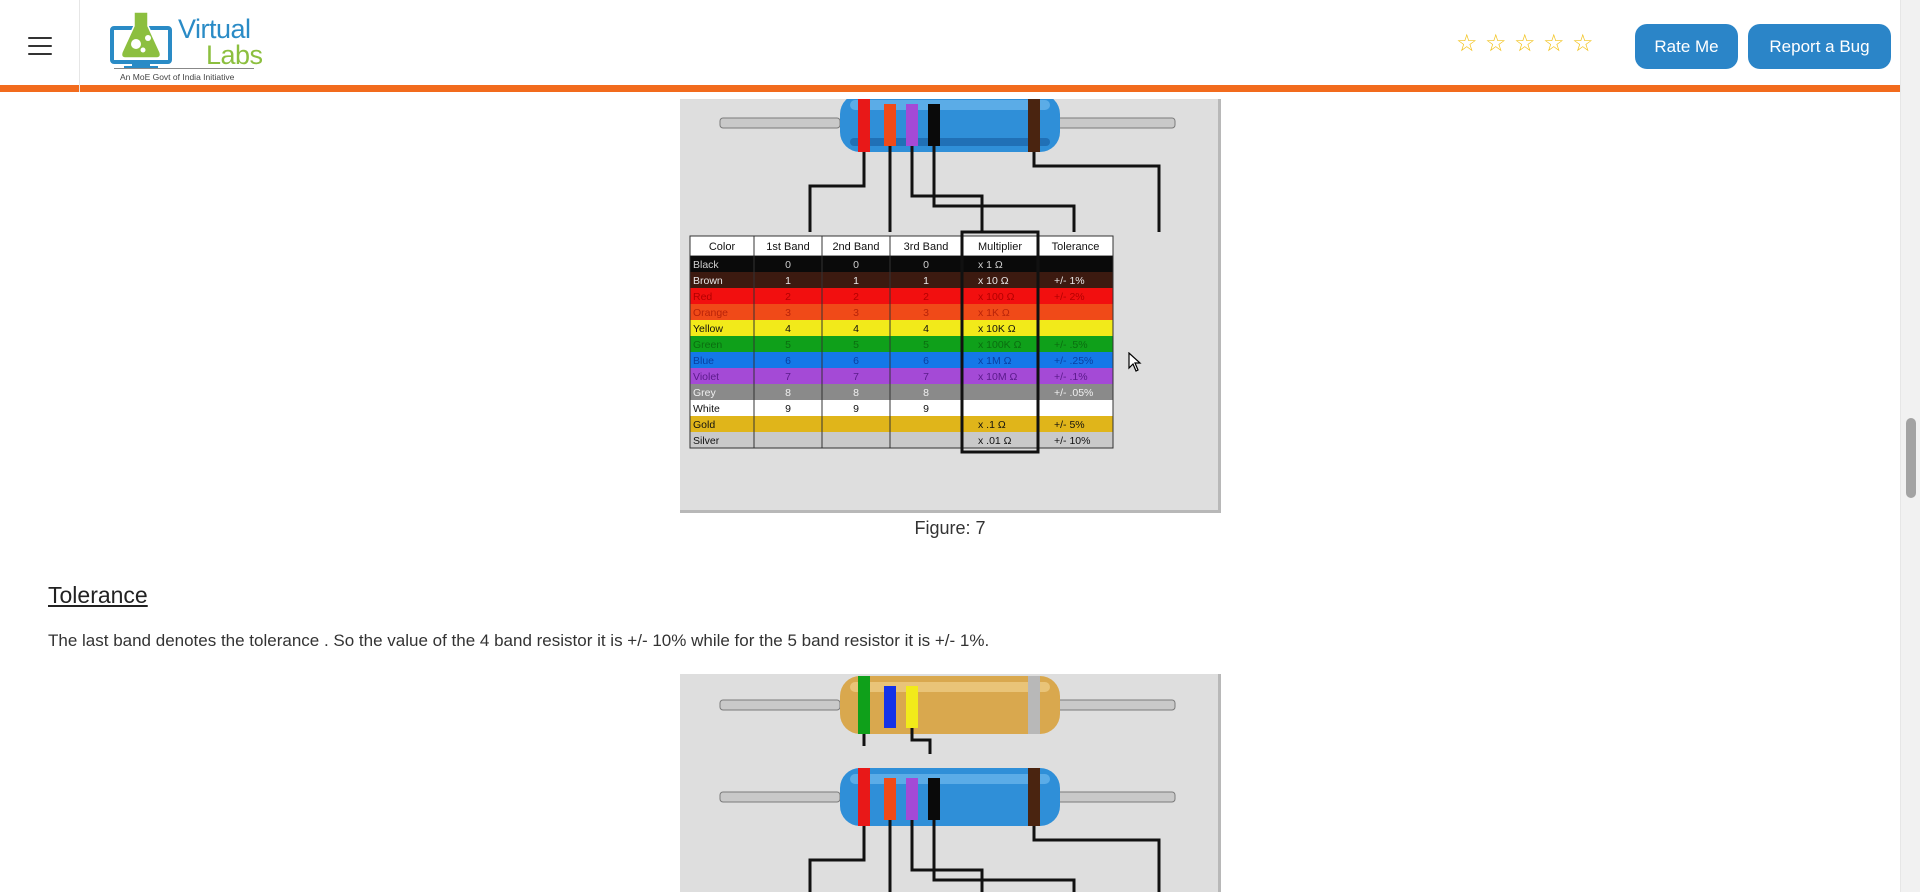  I want to click on table-cell: x 1M Ω, so click(995, 361).